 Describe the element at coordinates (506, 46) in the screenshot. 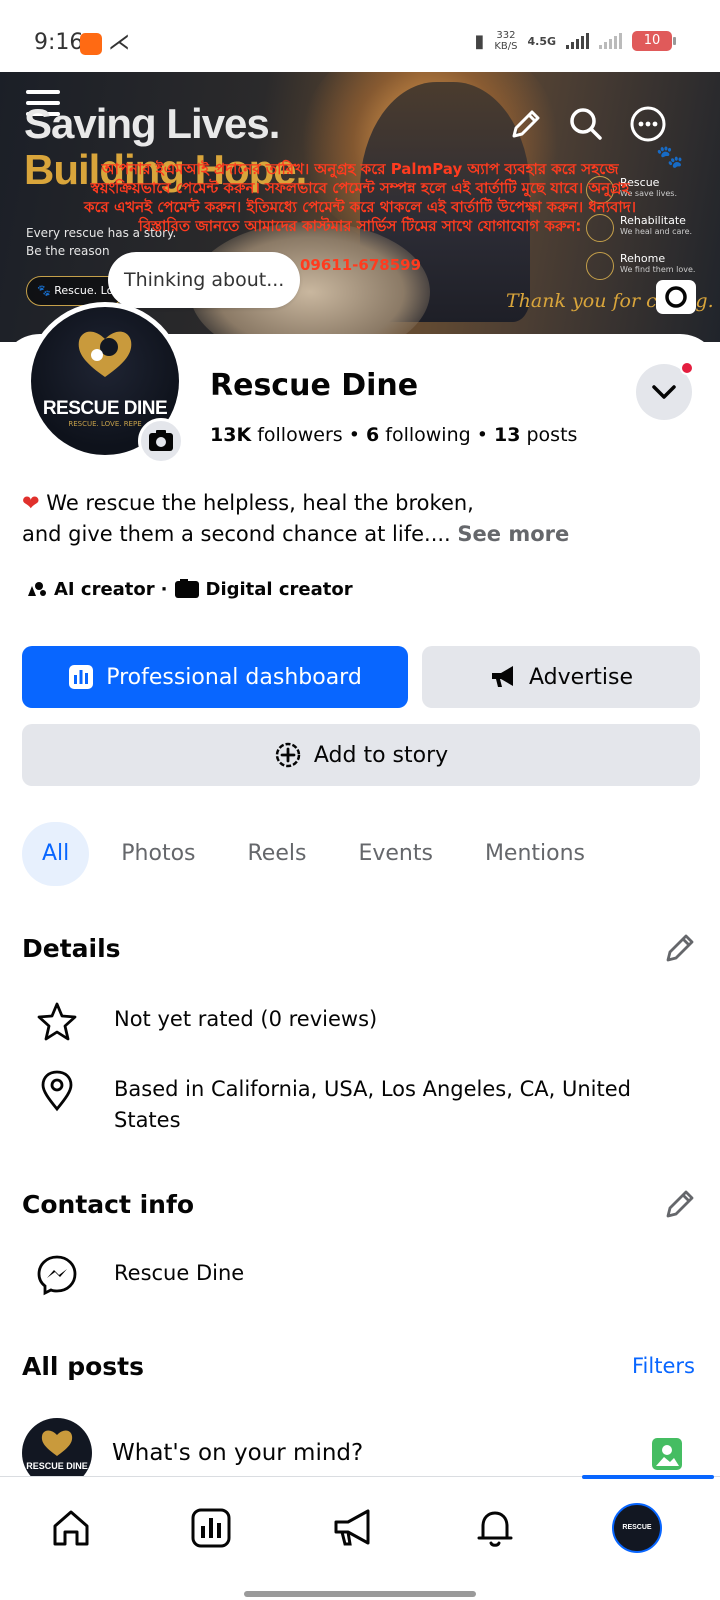

I see `network-speed-unit: KB/S` at that location.